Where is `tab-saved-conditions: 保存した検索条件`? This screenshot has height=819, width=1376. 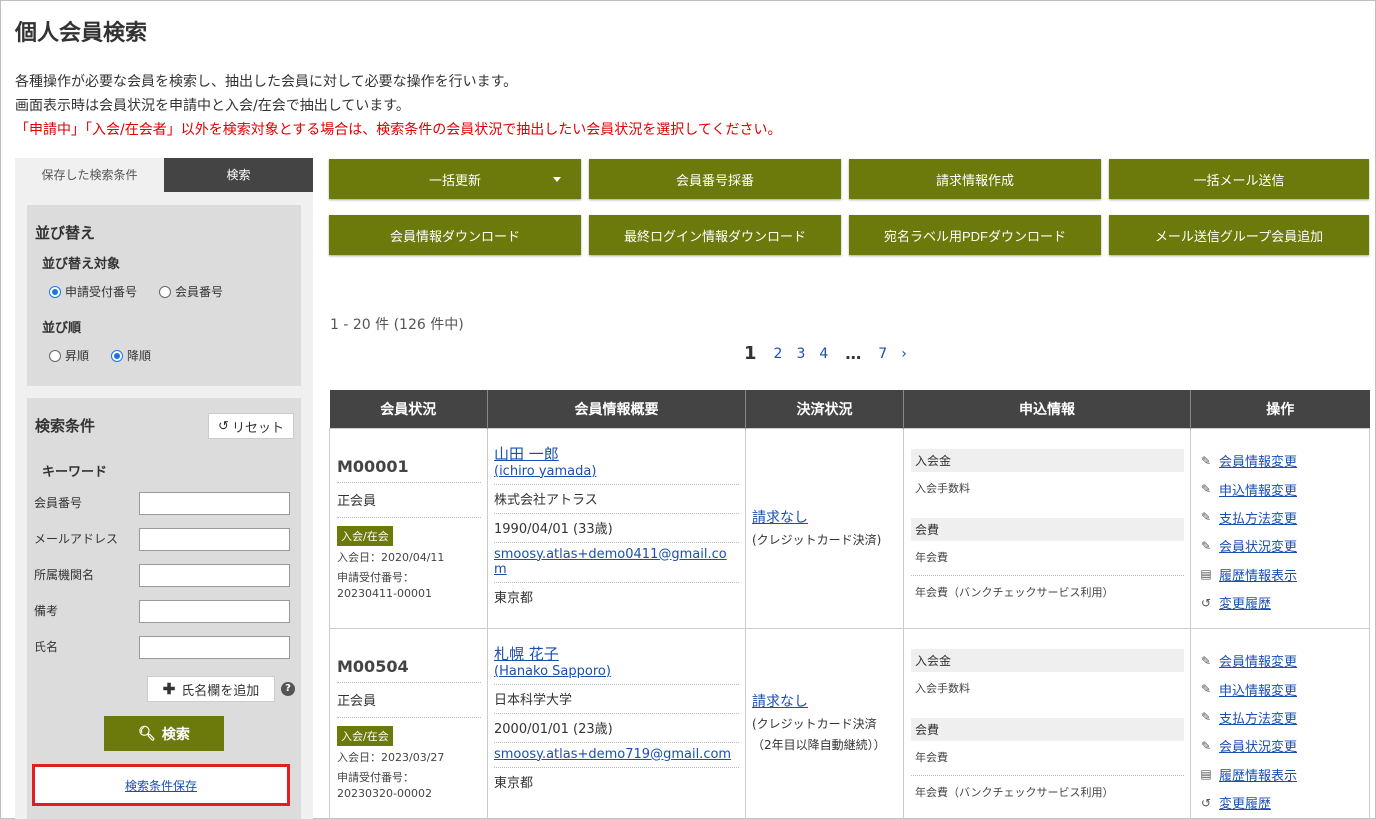 tab-saved-conditions: 保存した検索条件 is located at coordinates (89, 175).